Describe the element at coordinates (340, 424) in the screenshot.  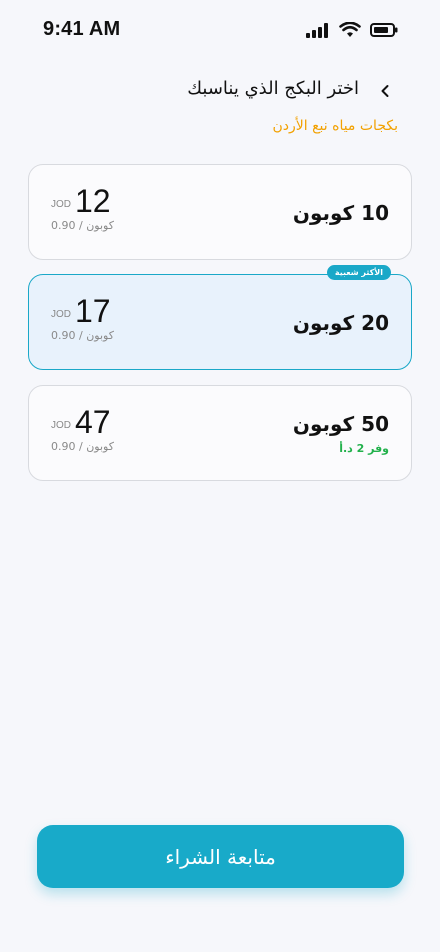
I see `package-quantity: 50 كوبون` at that location.